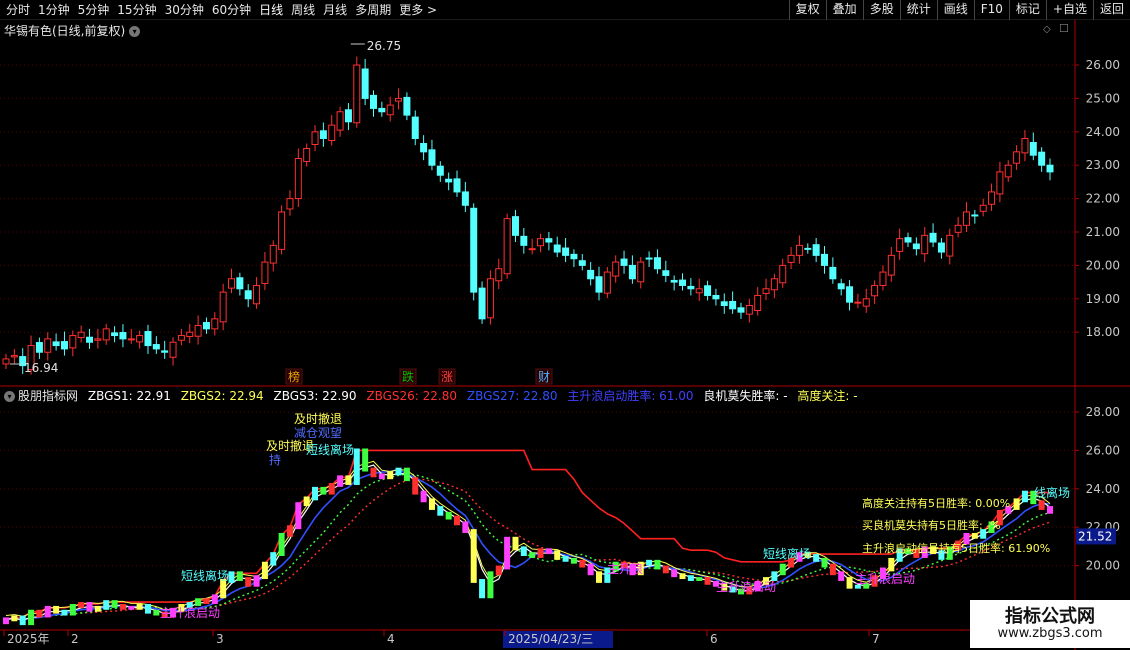 The width and height of the screenshot is (1130, 650). Describe the element at coordinates (75, 639) in the screenshot. I see `x-axis-label: 2` at that location.